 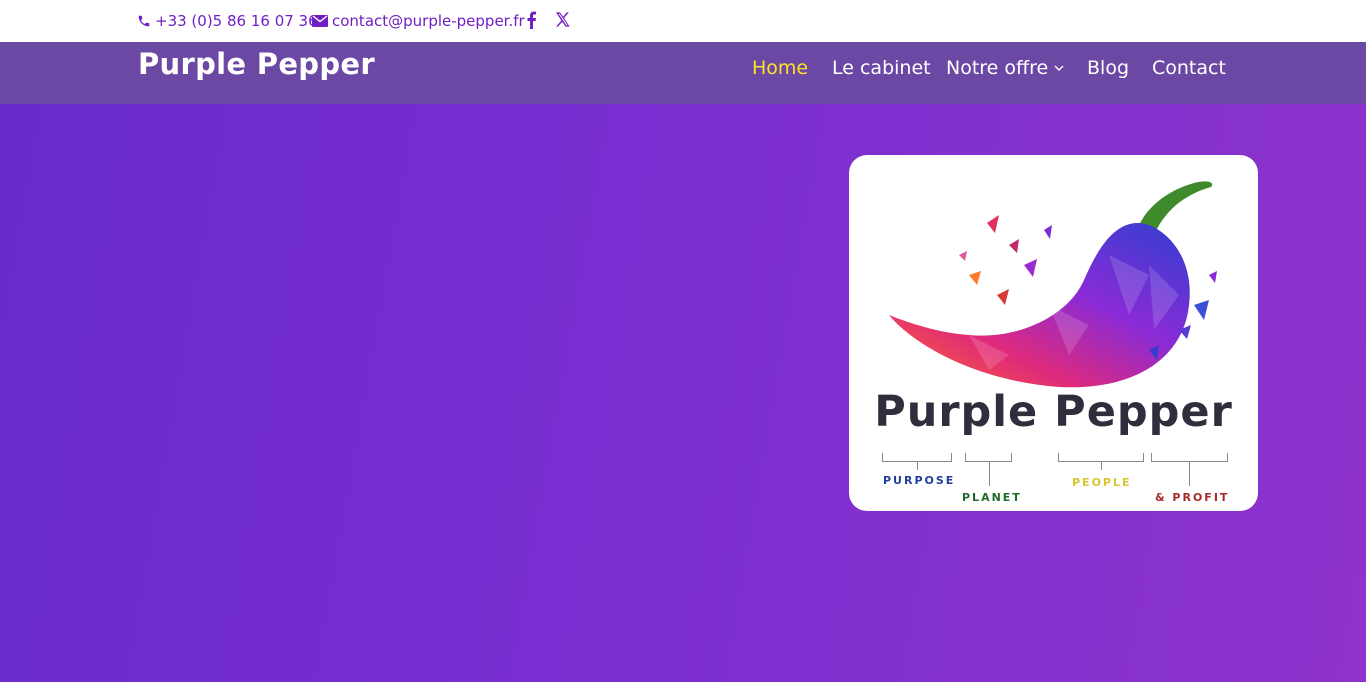 What do you see at coordinates (320, 21) in the screenshot?
I see `envelope-icon` at bounding box center [320, 21].